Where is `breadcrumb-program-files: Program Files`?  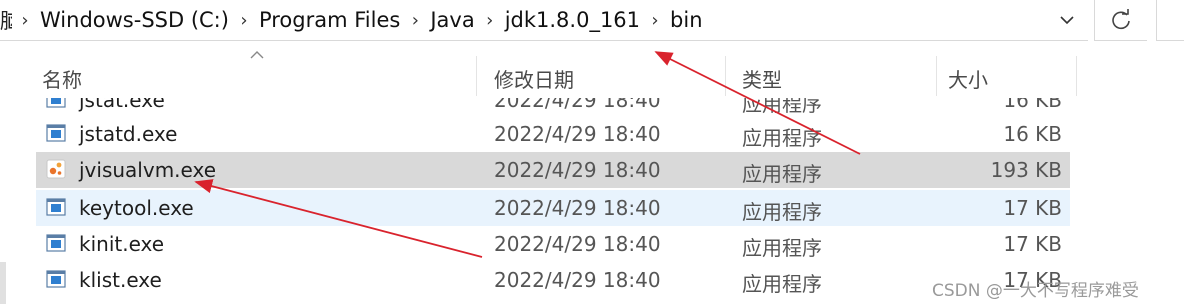
breadcrumb-program-files: Program Files is located at coordinates (329, 20).